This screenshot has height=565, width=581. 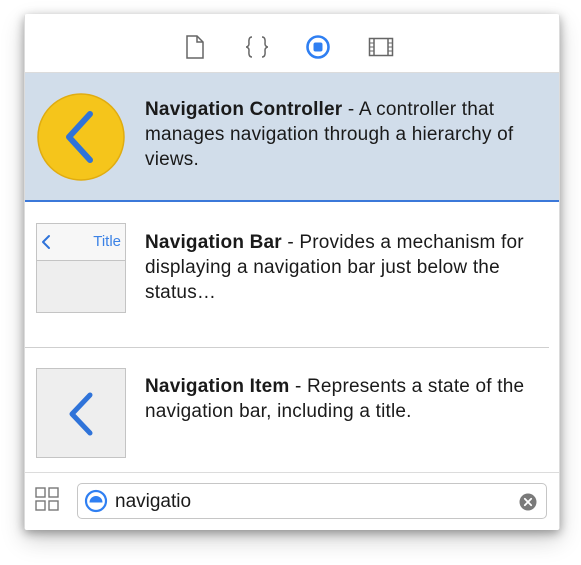 I want to click on item-name: Navigation Bar, so click(x=213, y=242).